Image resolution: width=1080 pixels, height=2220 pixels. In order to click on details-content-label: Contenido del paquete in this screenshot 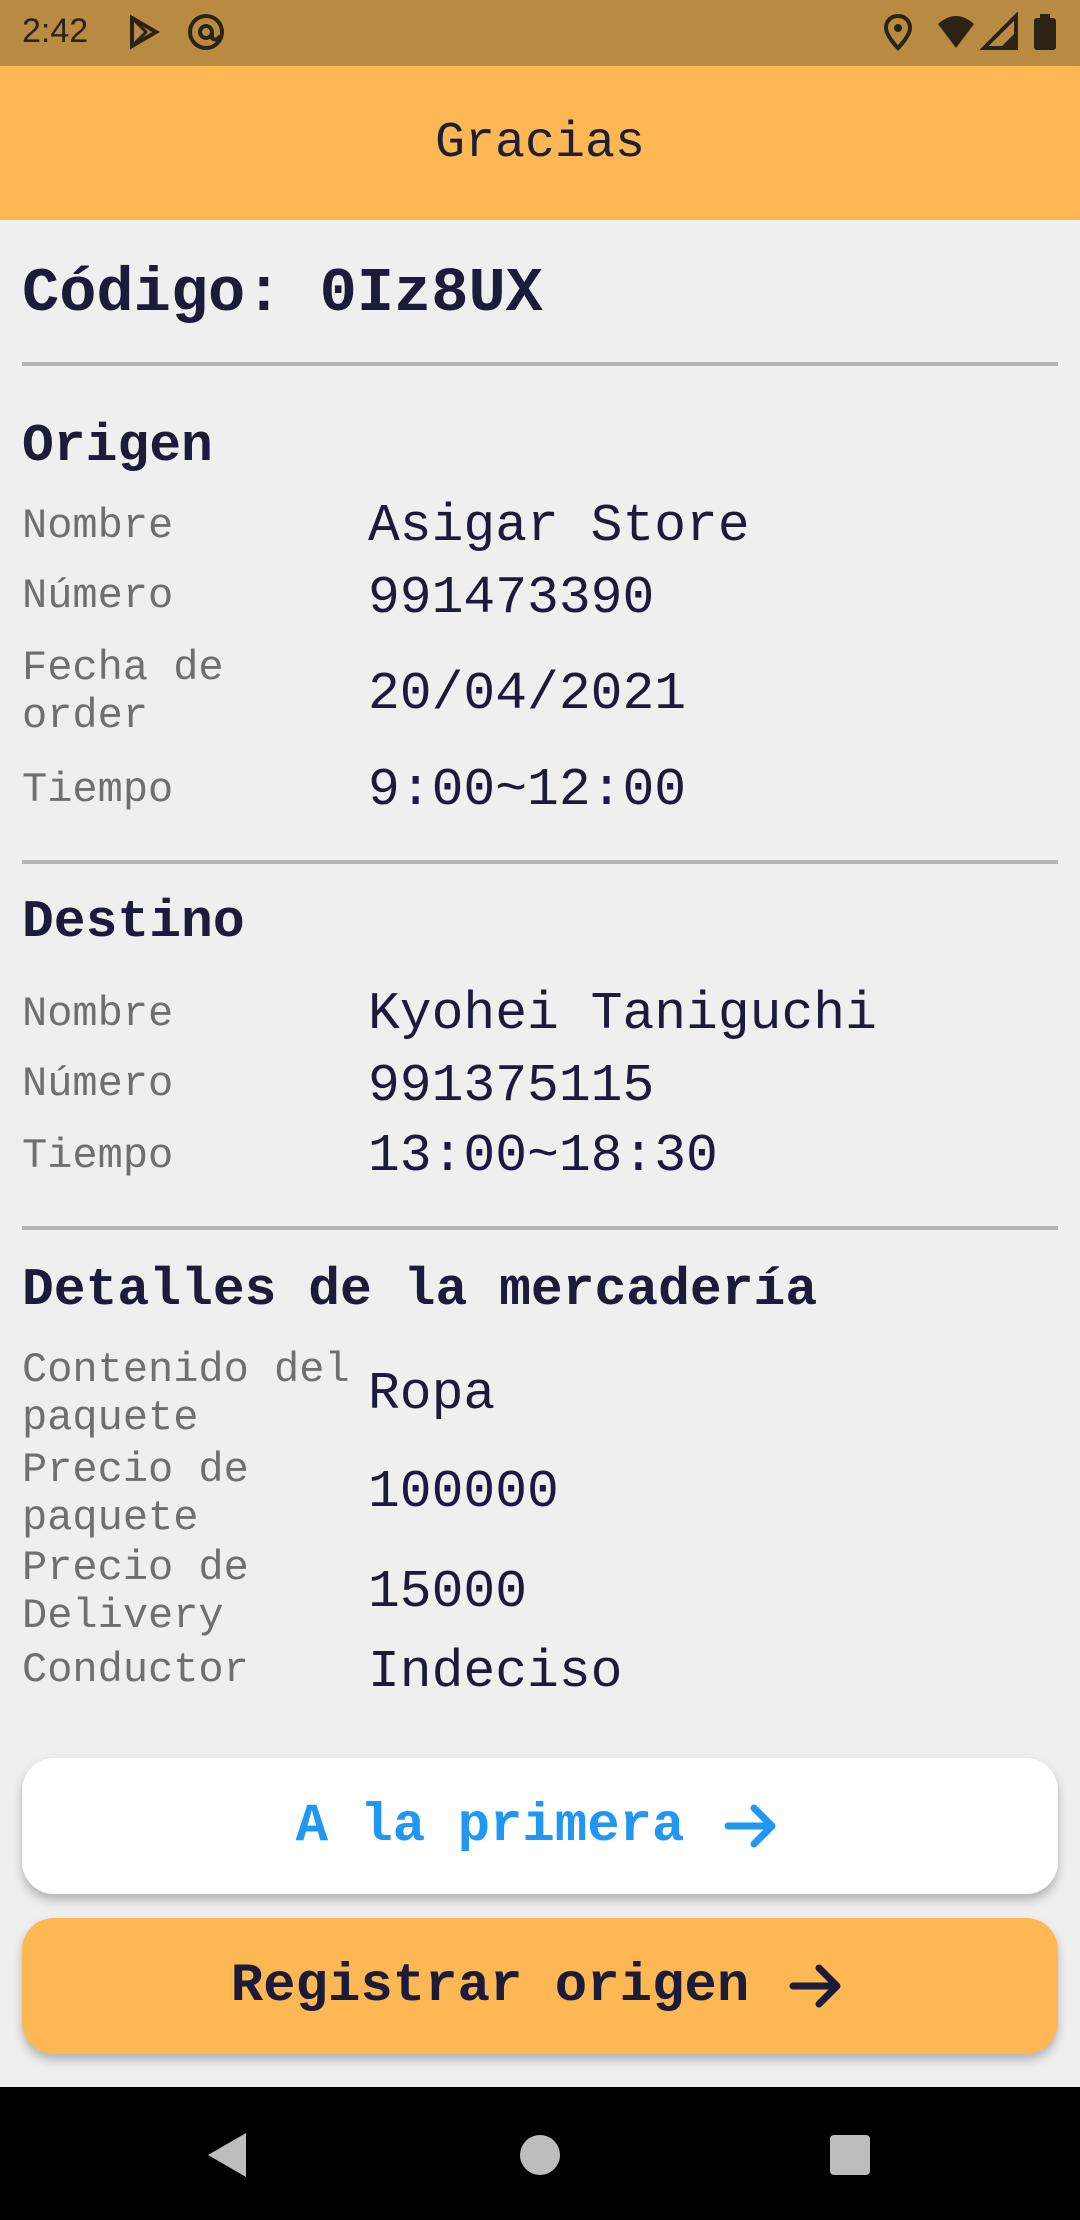, I will do `click(186, 1394)`.